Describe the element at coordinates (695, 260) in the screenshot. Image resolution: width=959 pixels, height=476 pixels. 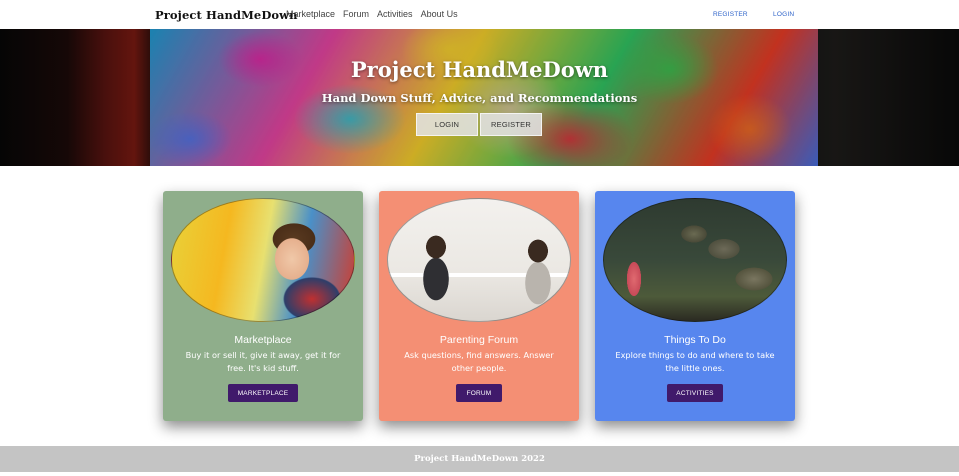
I see `activities-image` at that location.